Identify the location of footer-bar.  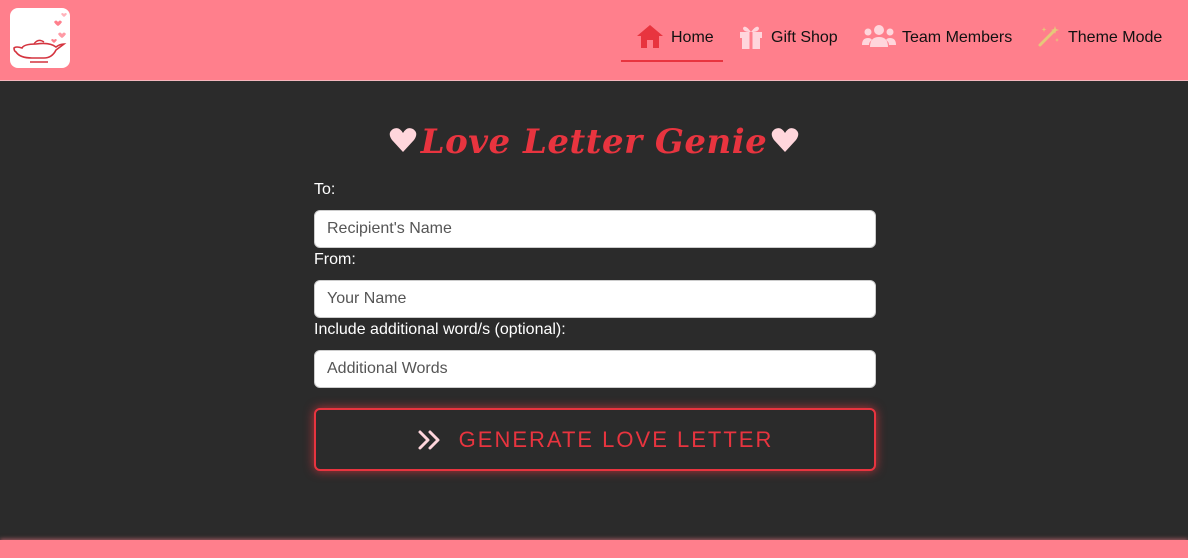
(594, 549).